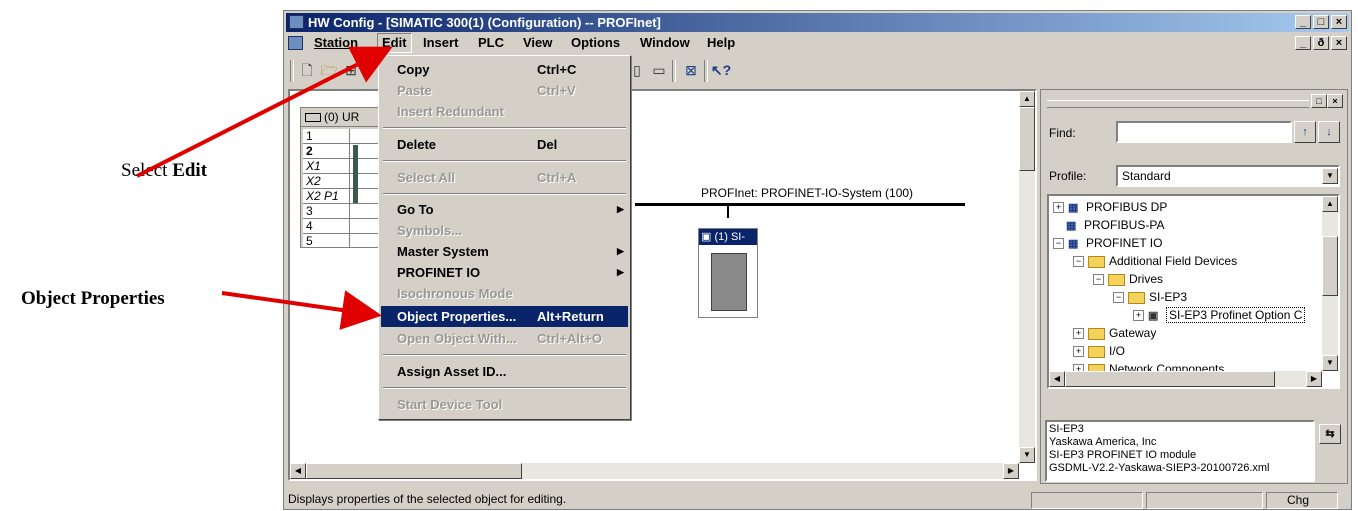  I want to click on menu-help: Help, so click(721, 43).